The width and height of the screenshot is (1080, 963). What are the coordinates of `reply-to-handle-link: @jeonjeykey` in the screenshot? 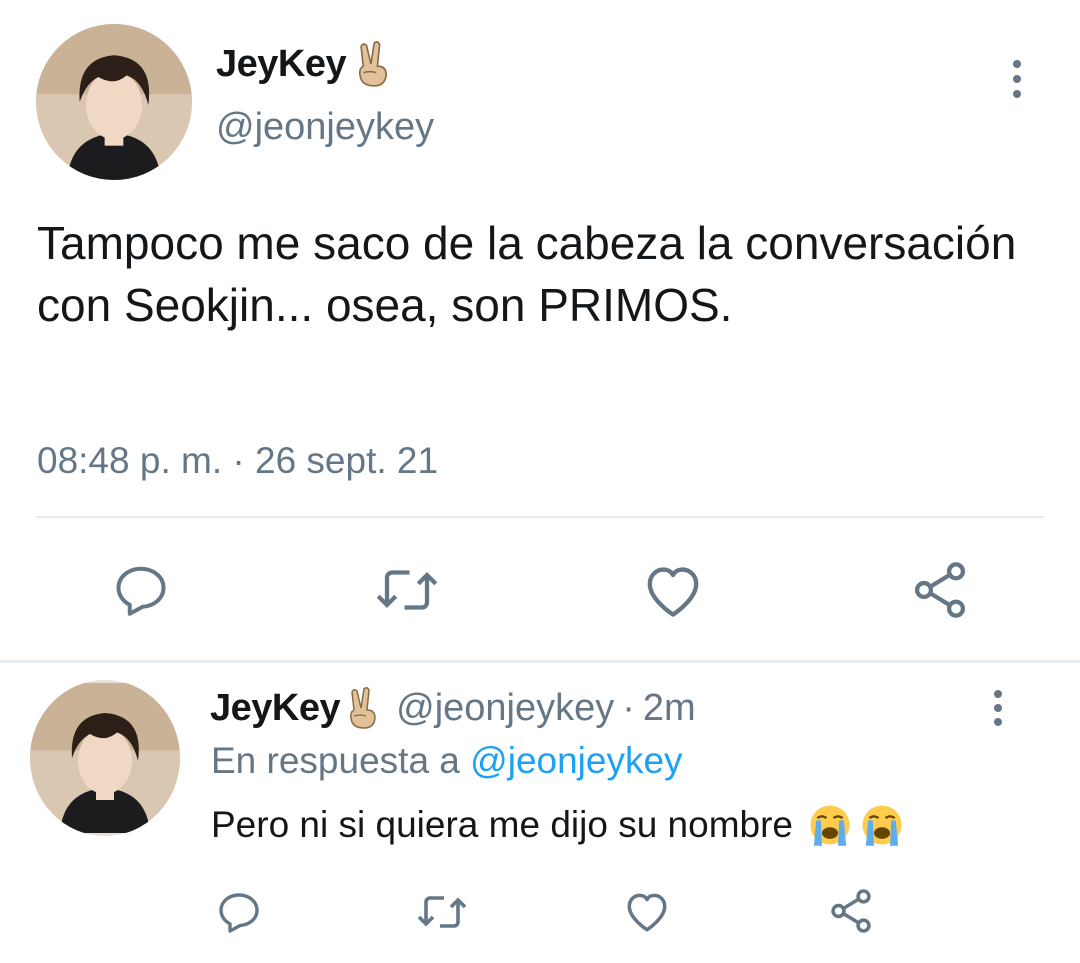 It's located at (576, 760).